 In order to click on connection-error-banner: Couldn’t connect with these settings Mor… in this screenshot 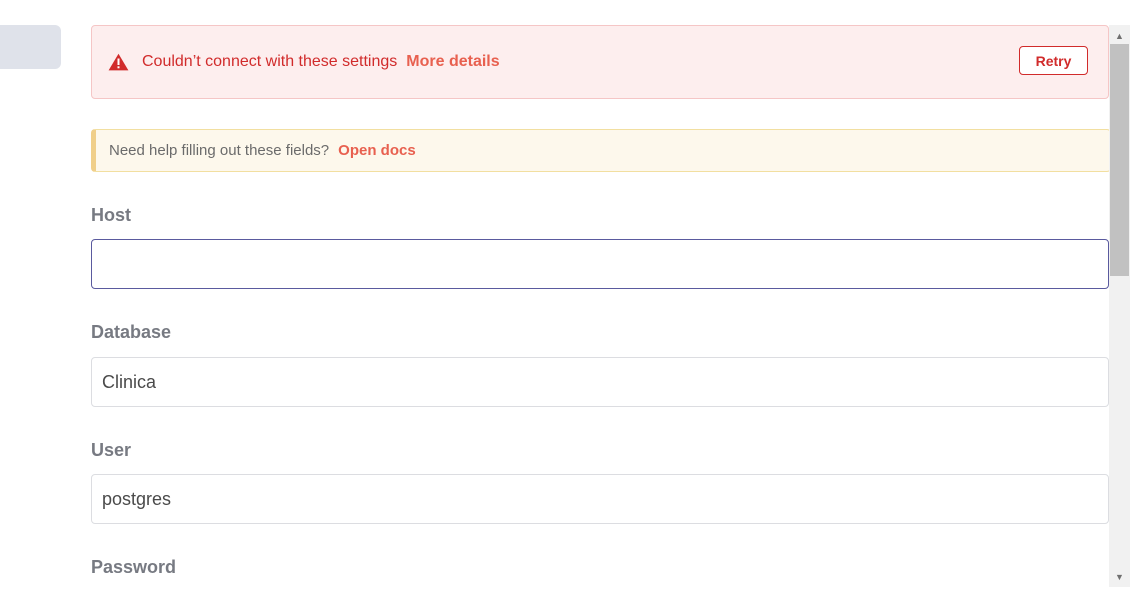, I will do `click(600, 62)`.